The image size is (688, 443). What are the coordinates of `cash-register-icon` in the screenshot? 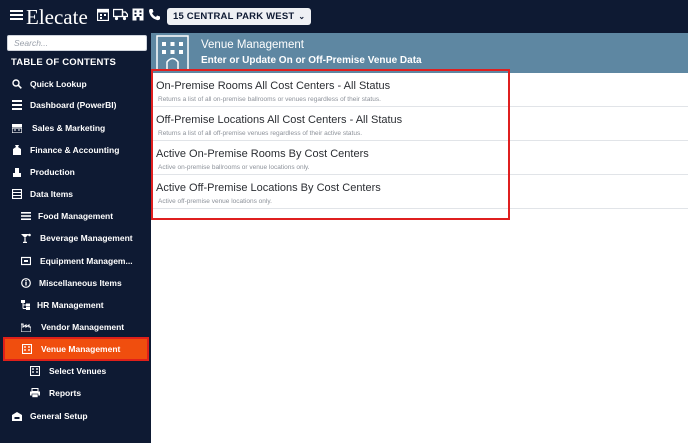 It's located at (17, 128).